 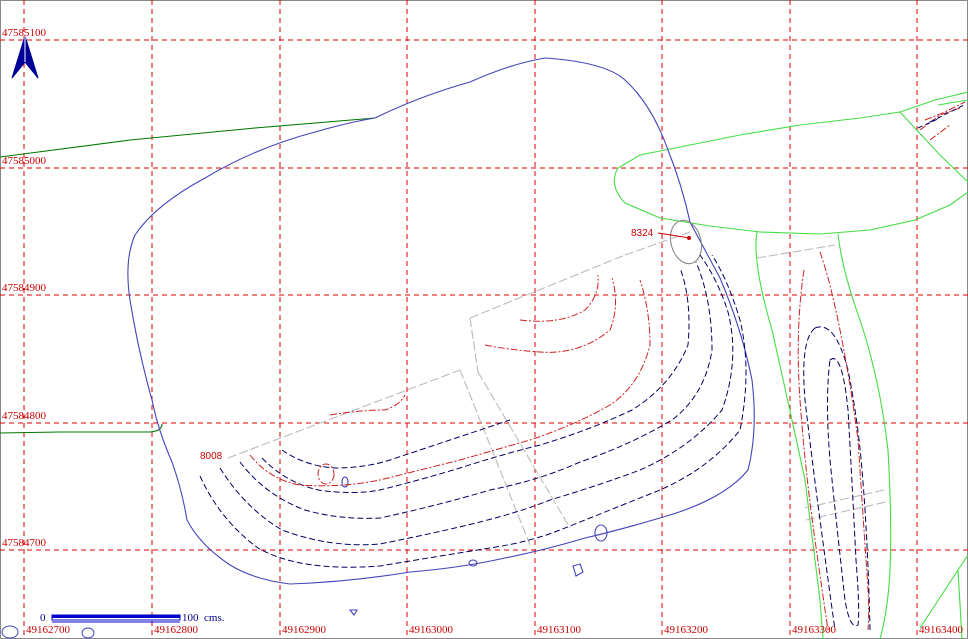 What do you see at coordinates (24, 543) in the screenshot?
I see `y-label-47584700: 47584700` at bounding box center [24, 543].